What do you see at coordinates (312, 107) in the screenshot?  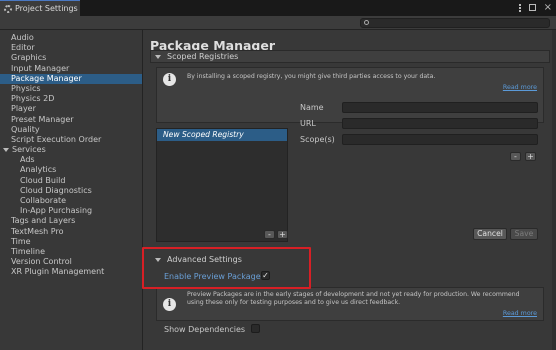 I see `name-label: Name` at bounding box center [312, 107].